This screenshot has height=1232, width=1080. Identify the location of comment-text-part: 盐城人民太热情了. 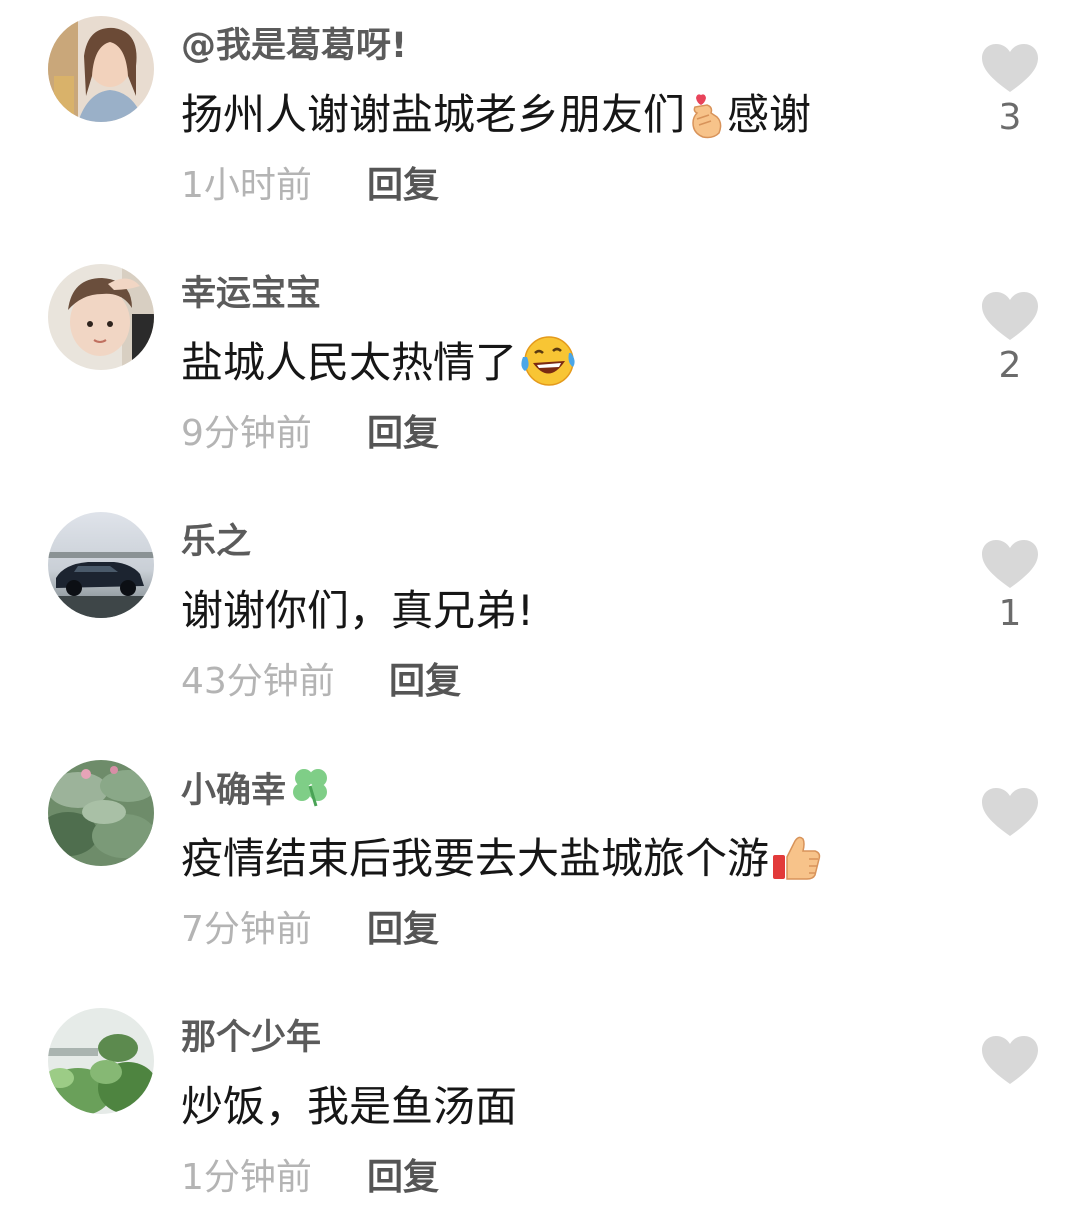
(349, 362).